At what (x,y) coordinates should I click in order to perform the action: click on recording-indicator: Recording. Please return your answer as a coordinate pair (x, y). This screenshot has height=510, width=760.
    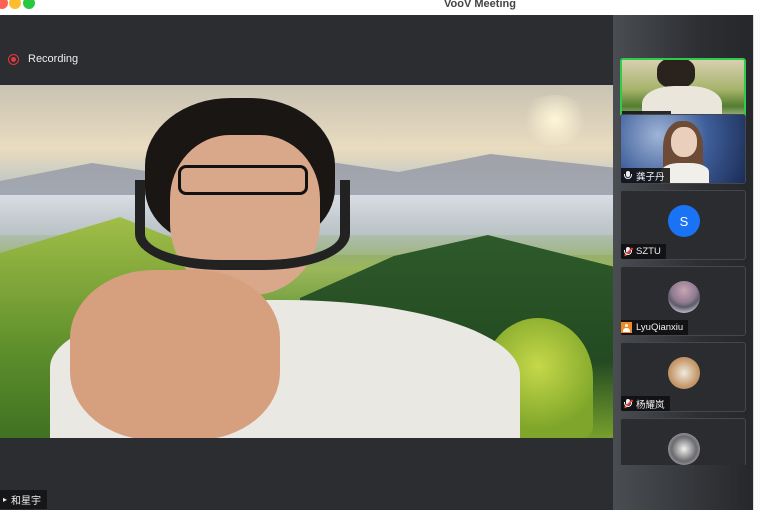
    Looking at the image, I should click on (43, 59).